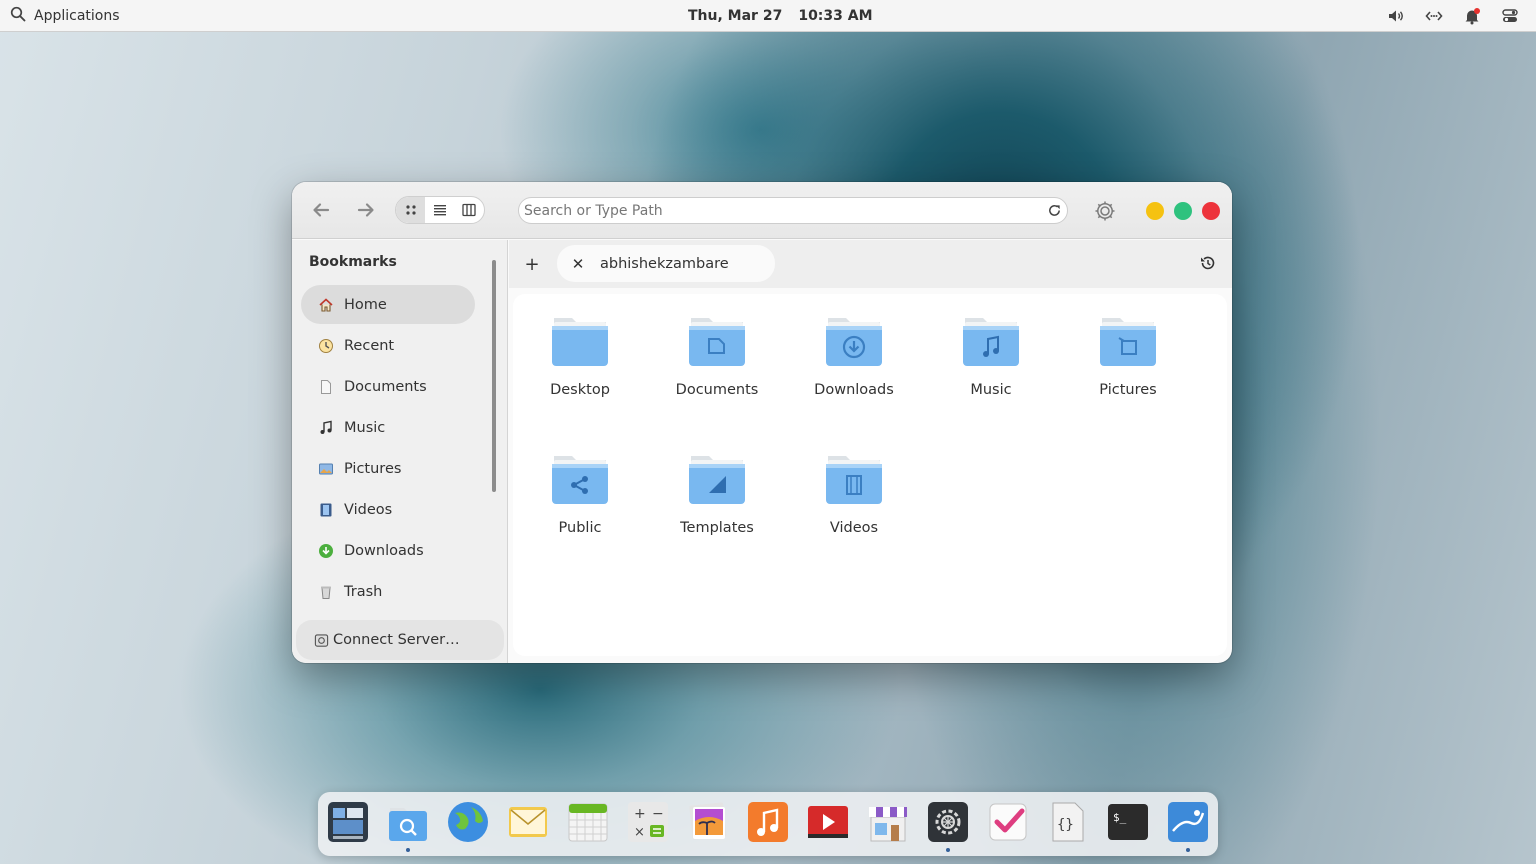 This screenshot has height=864, width=1536. What do you see at coordinates (326, 510) in the screenshot?
I see `videos-icon` at bounding box center [326, 510].